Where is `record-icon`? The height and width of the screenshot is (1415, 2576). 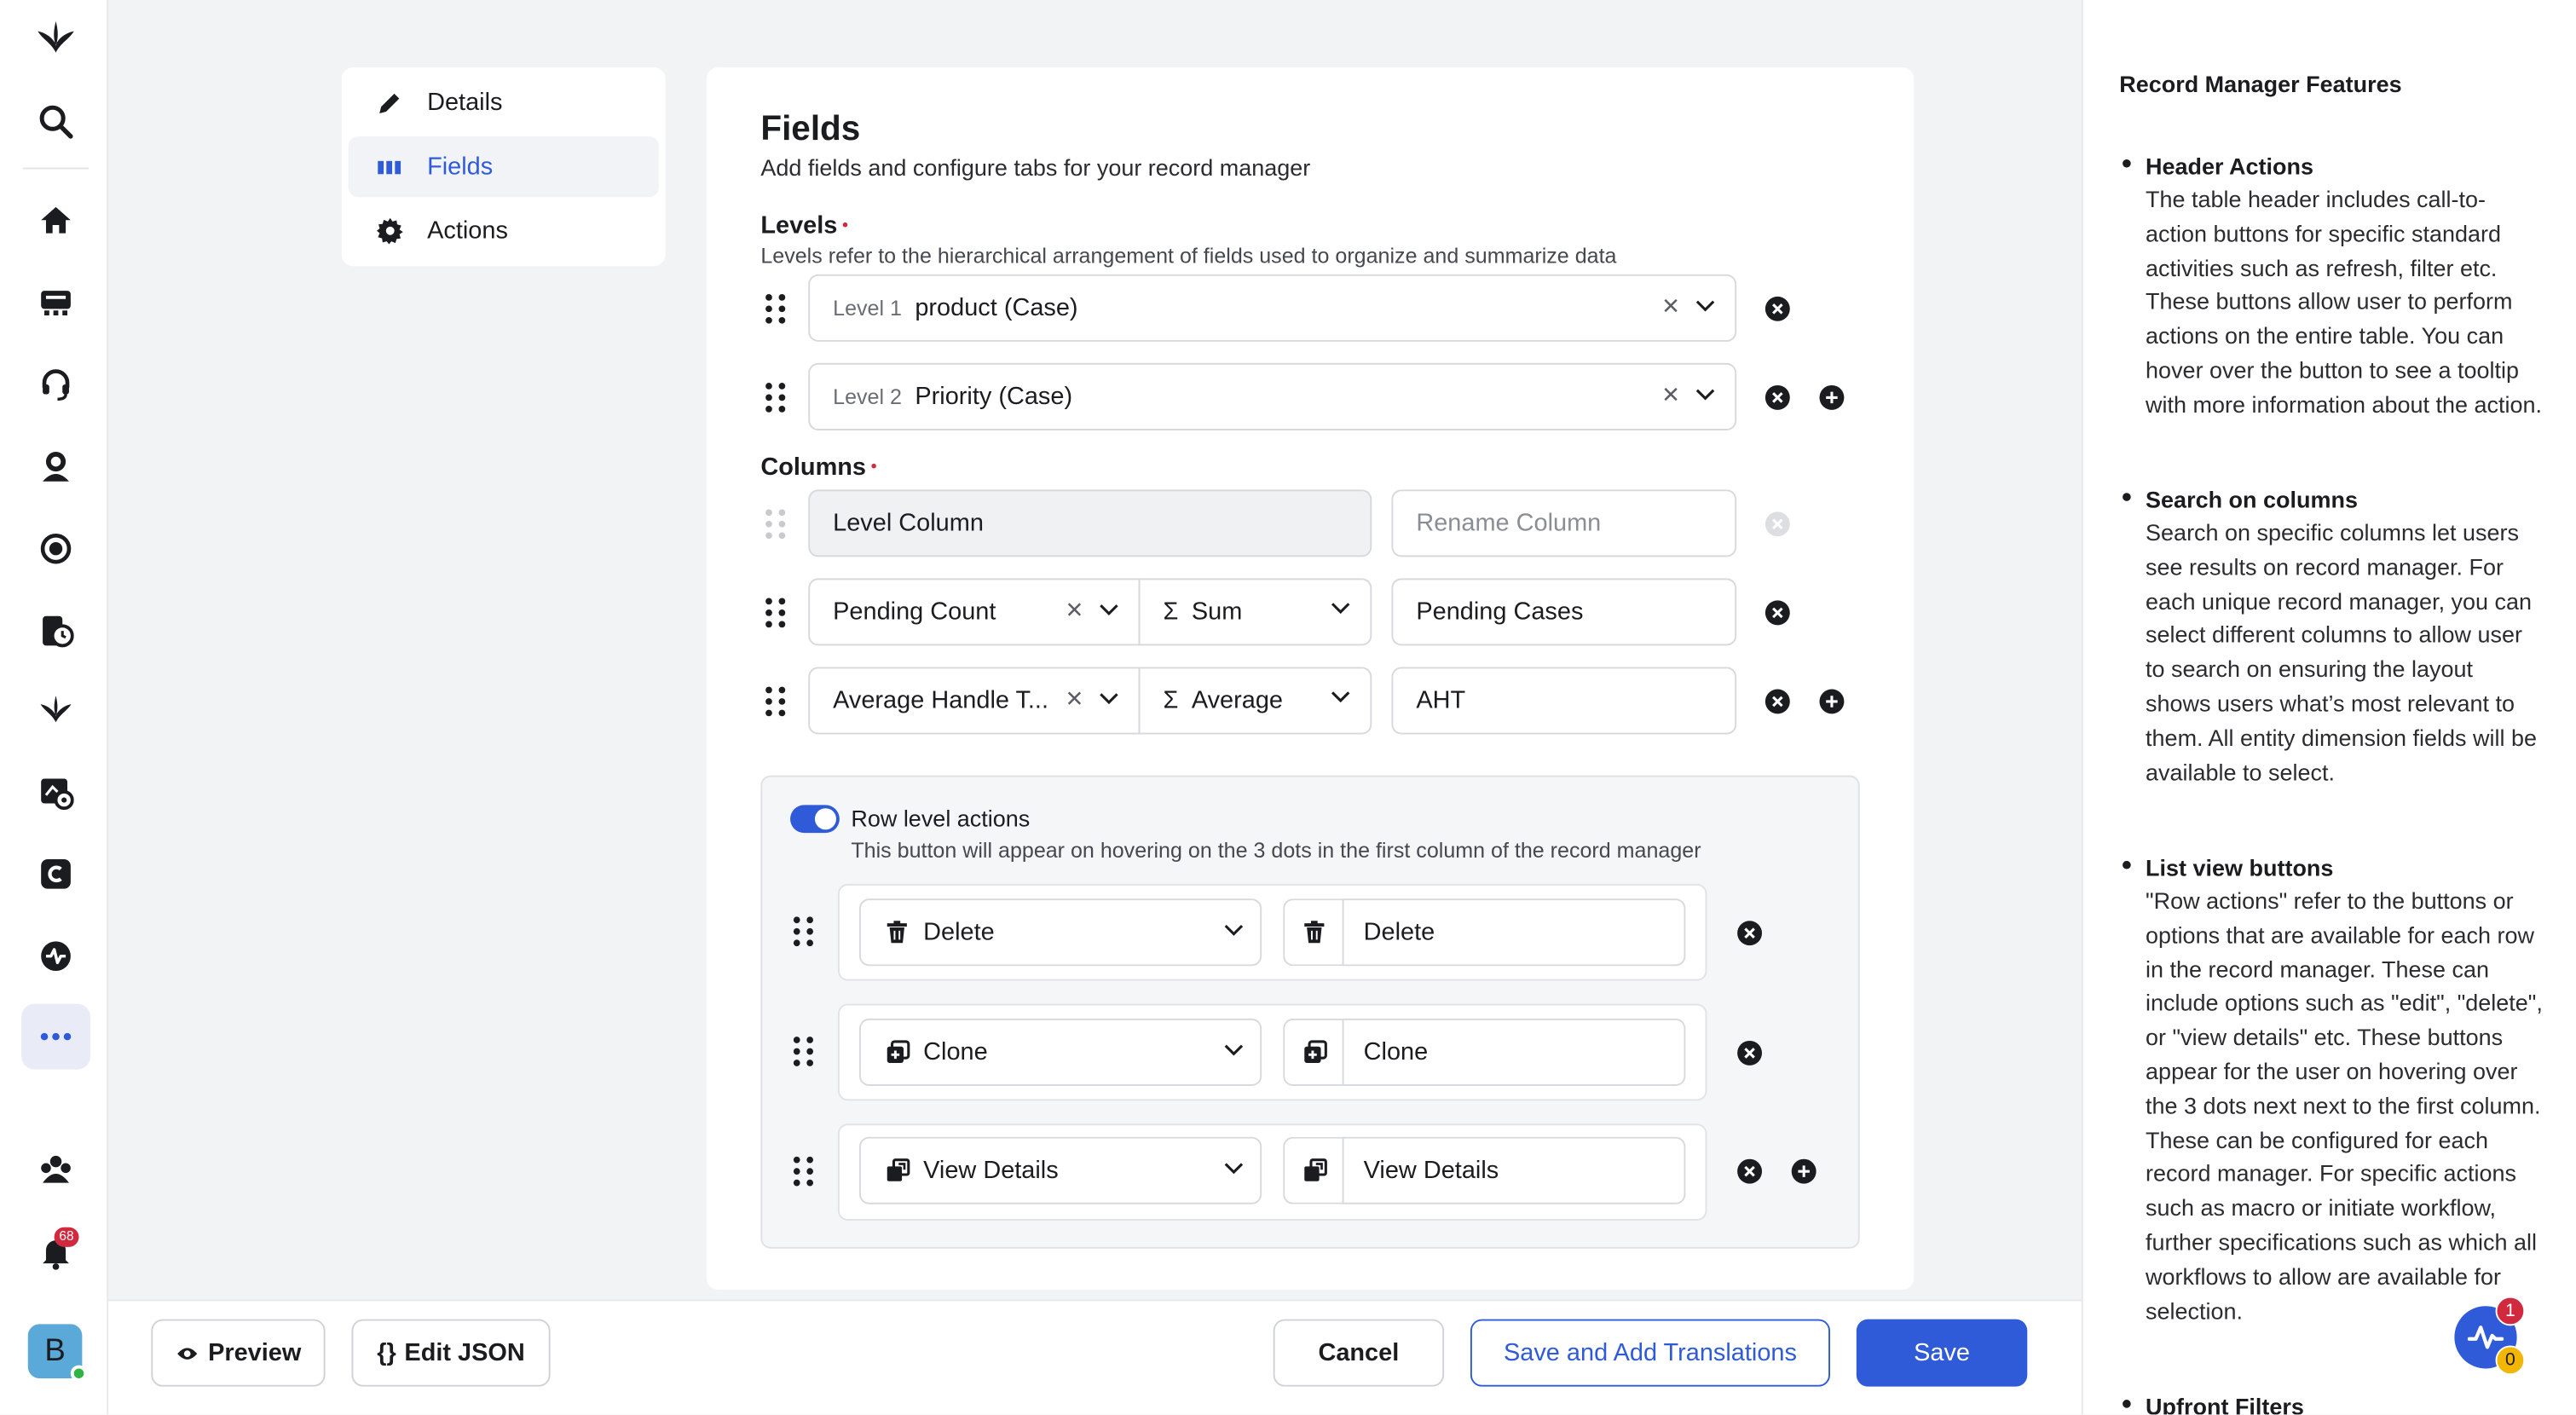 record-icon is located at coordinates (55, 549).